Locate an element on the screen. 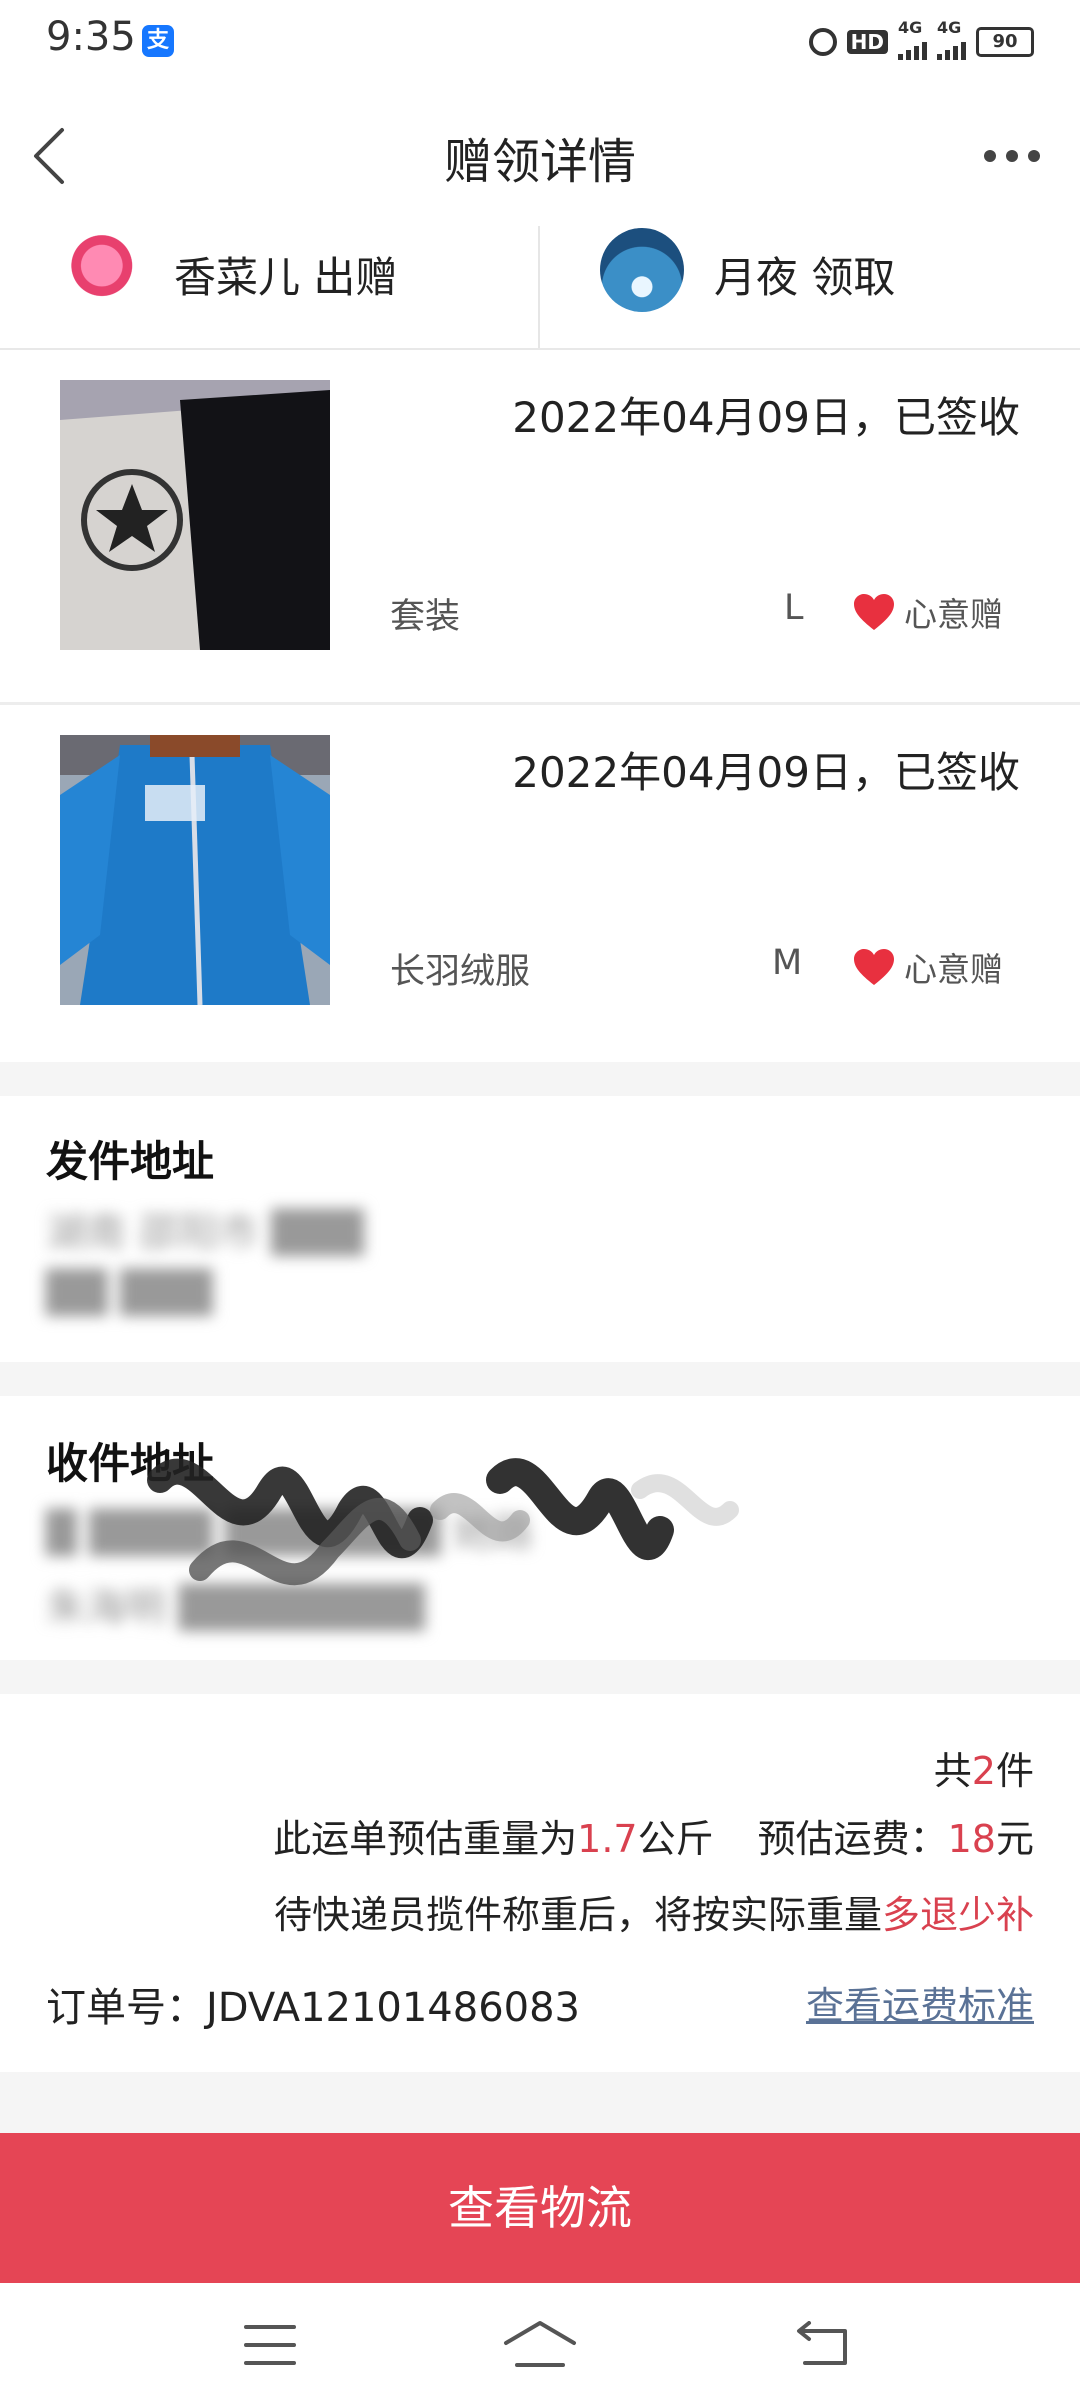  receiver-avatar is located at coordinates (642, 270).